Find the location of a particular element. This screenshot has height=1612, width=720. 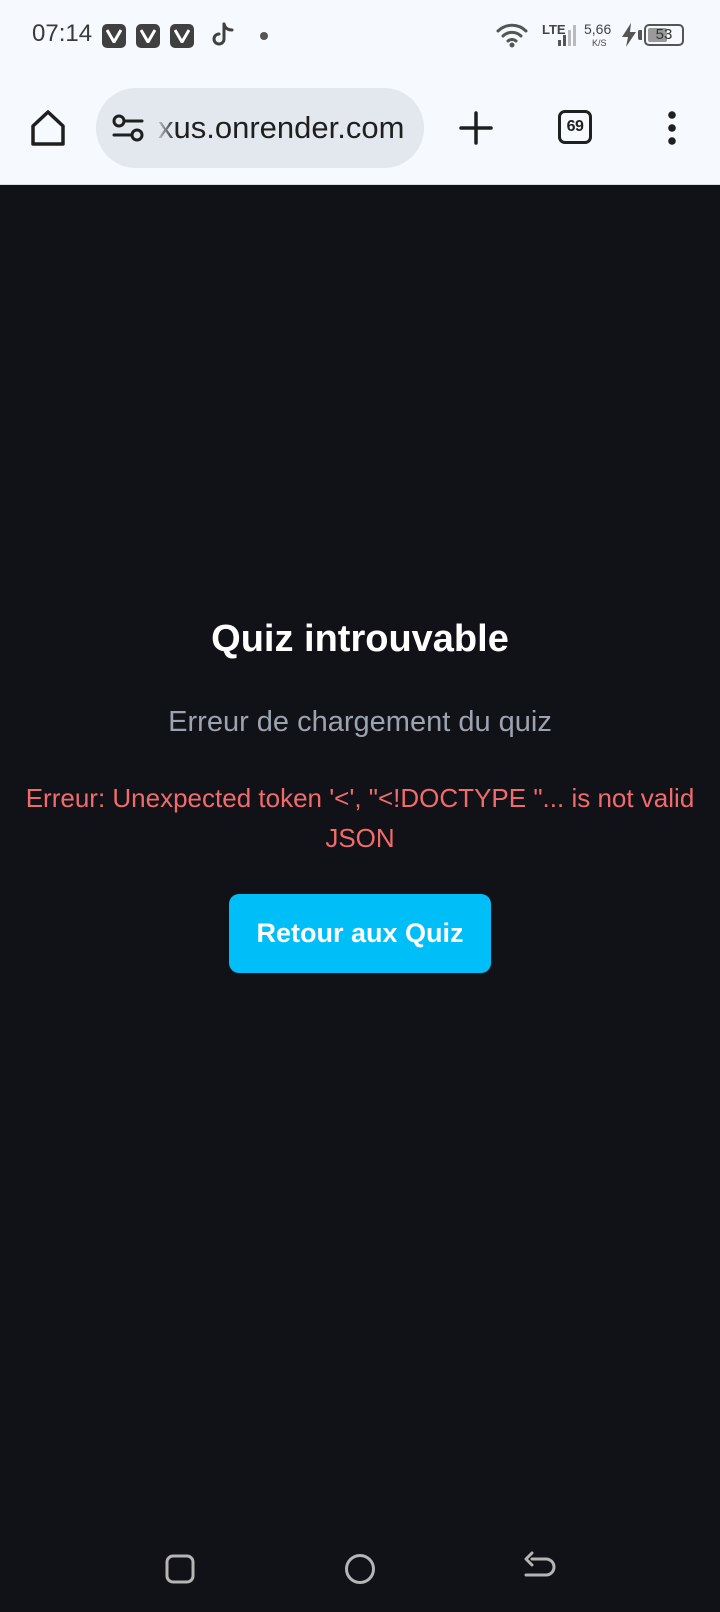

status-time: 07:14 is located at coordinates (62, 33).